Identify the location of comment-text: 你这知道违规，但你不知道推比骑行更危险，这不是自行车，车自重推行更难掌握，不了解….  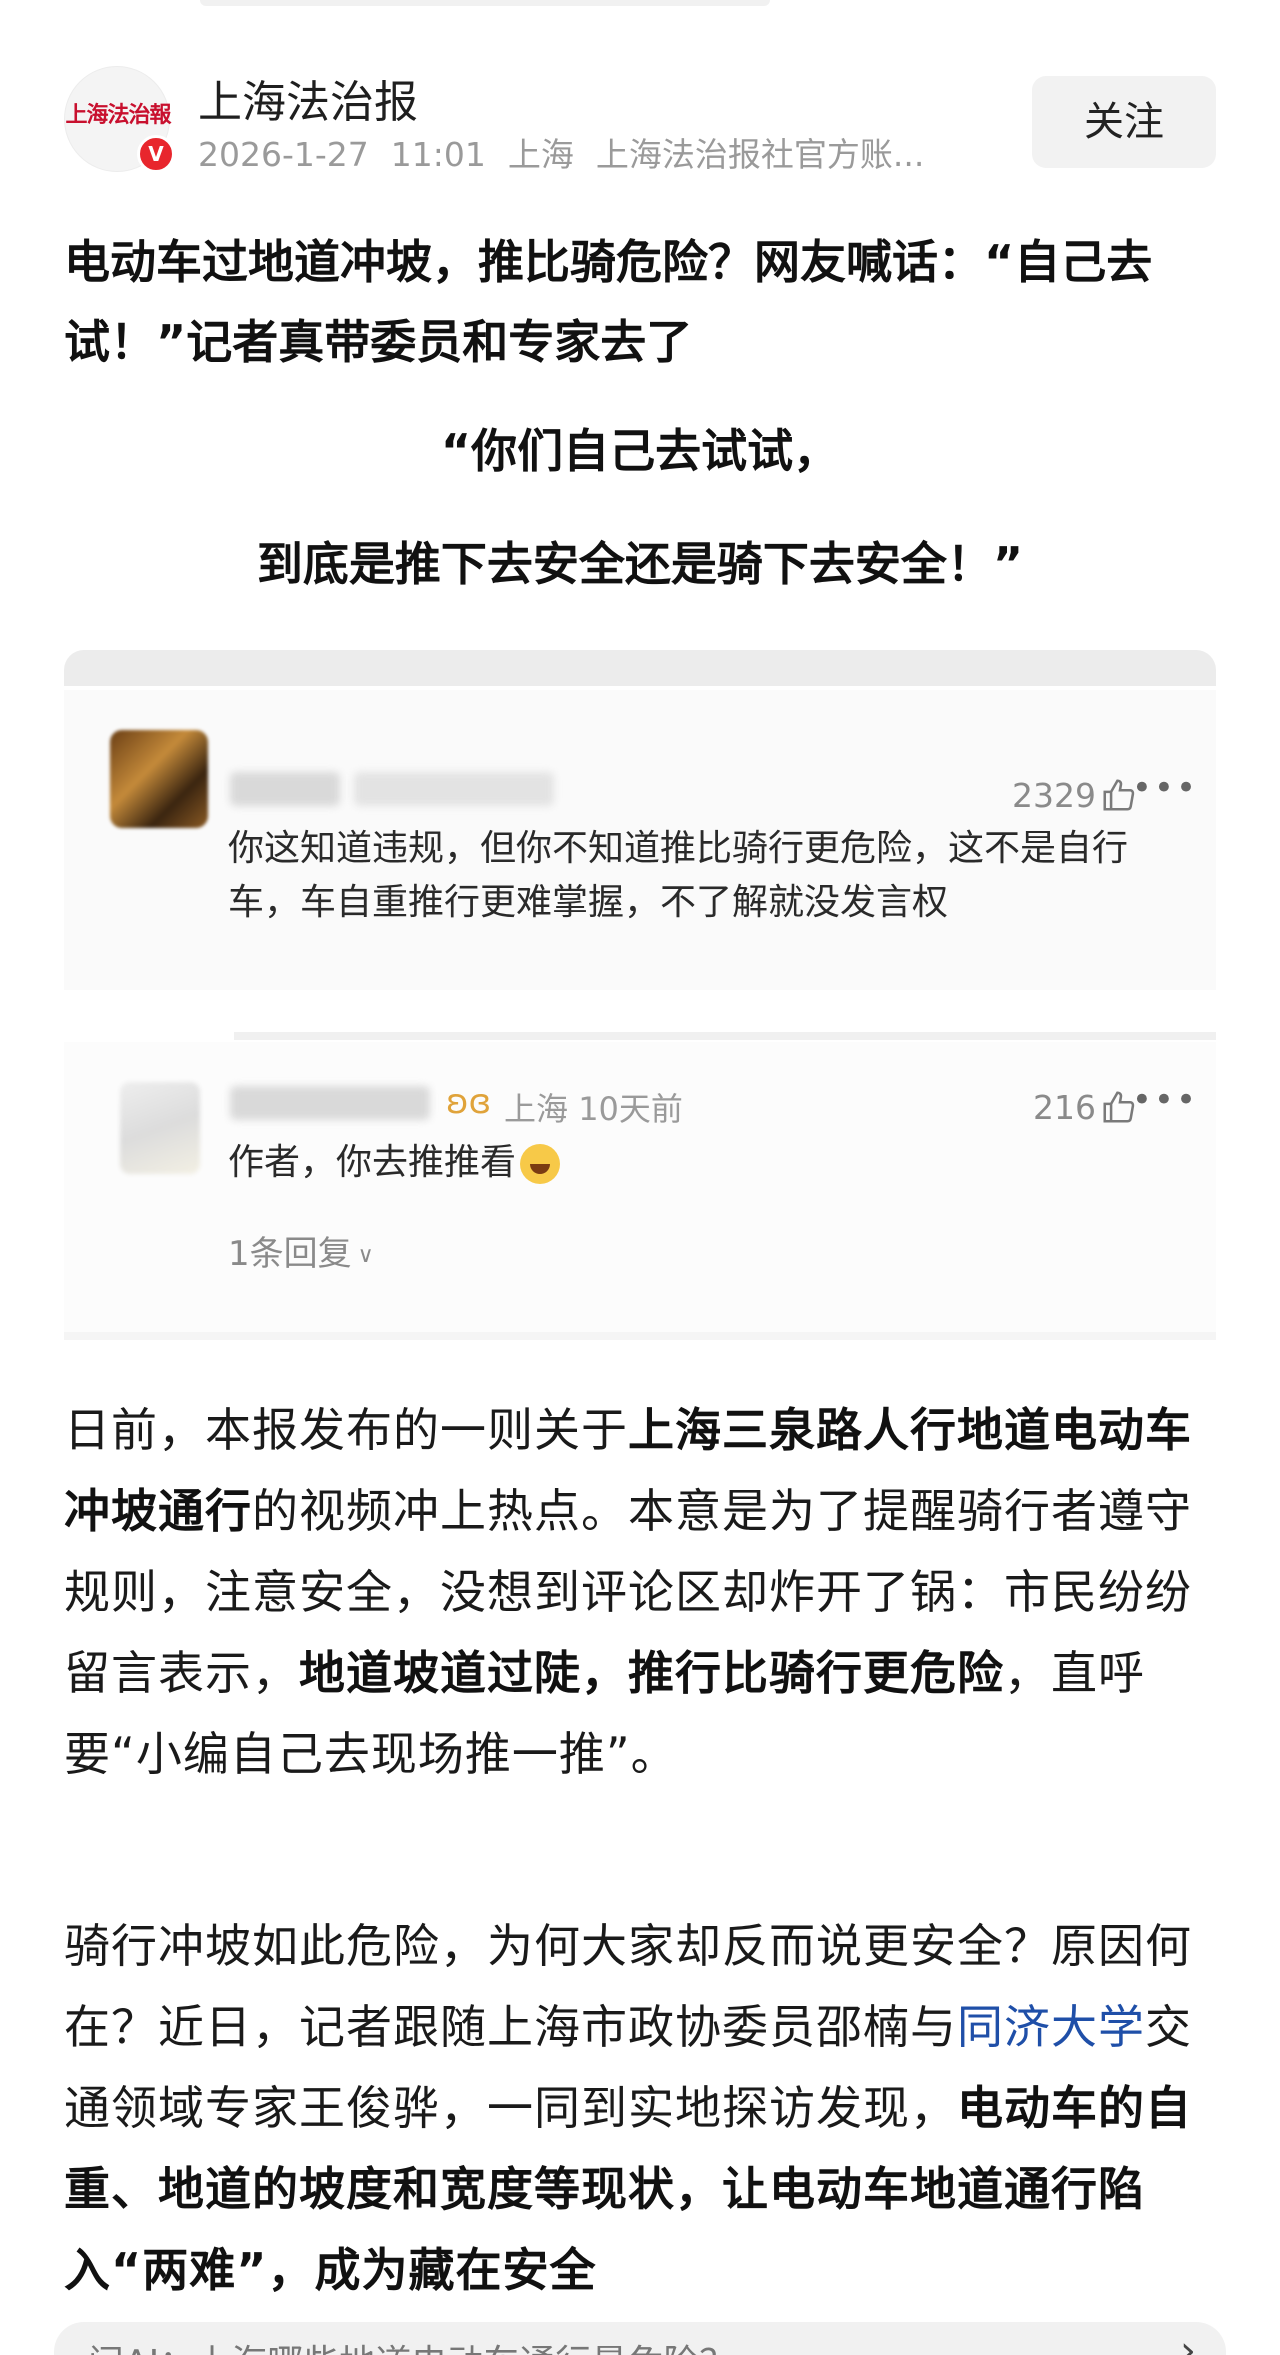
(678, 875).